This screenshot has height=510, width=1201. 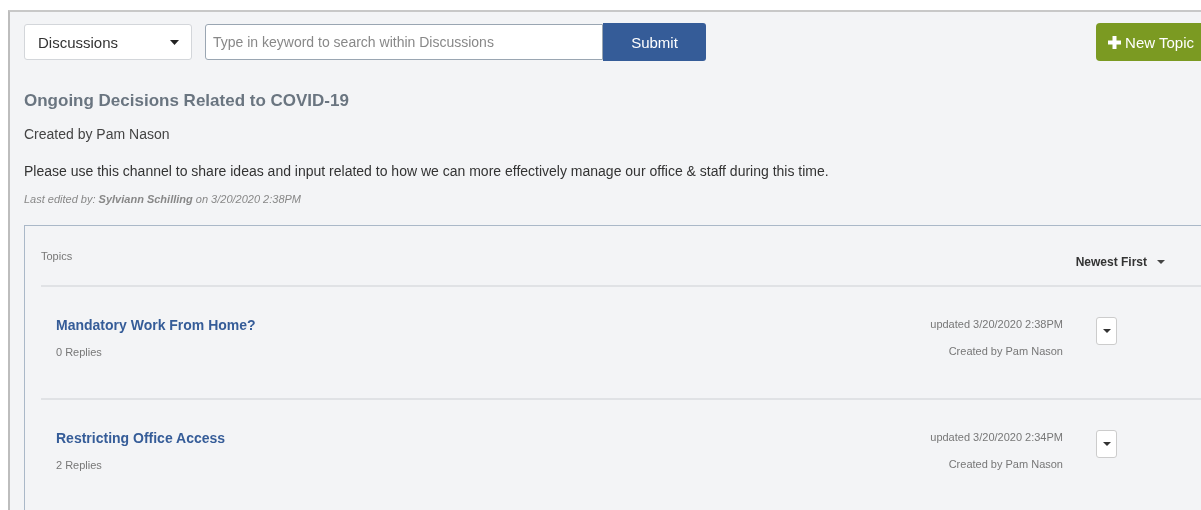 I want to click on new-topic-label: New Topic, so click(x=1159, y=42).